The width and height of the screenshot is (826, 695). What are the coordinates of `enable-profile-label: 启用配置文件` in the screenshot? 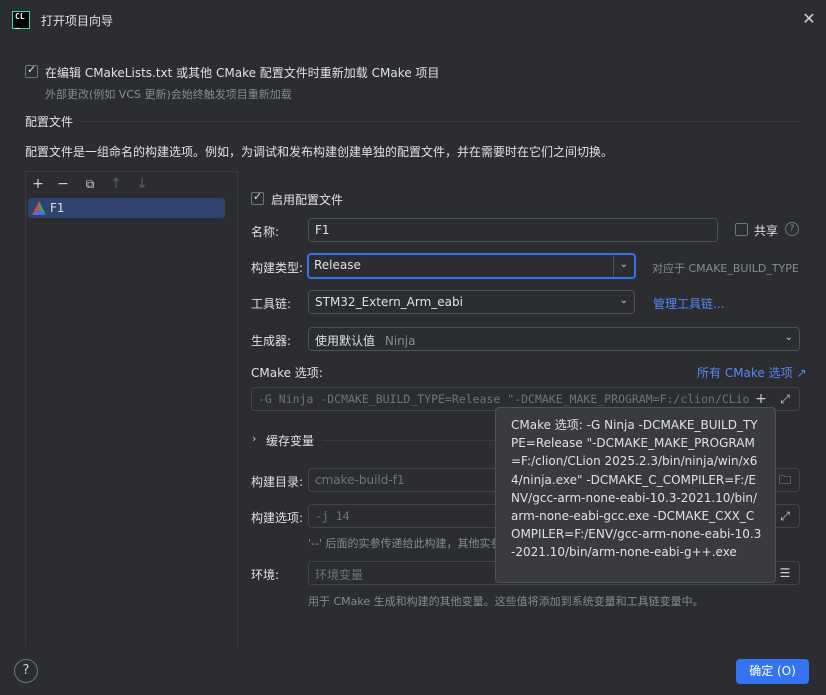 It's located at (307, 200).